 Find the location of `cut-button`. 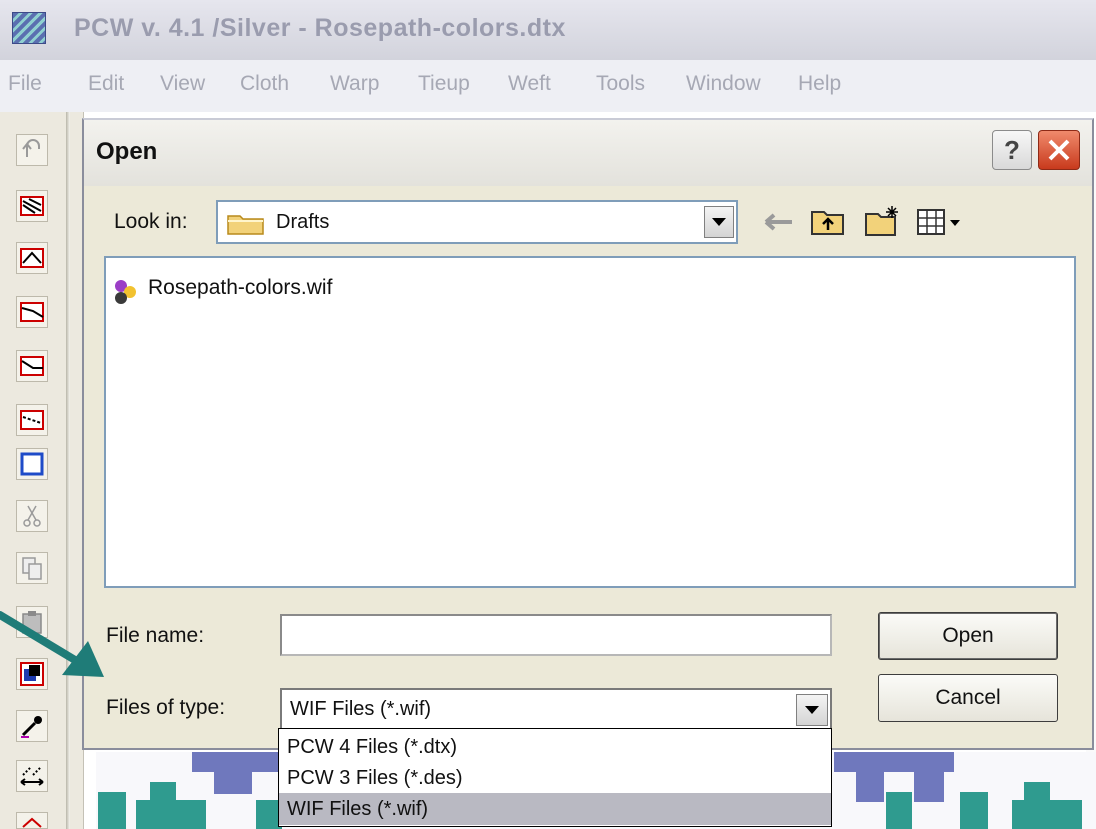

cut-button is located at coordinates (32, 516).